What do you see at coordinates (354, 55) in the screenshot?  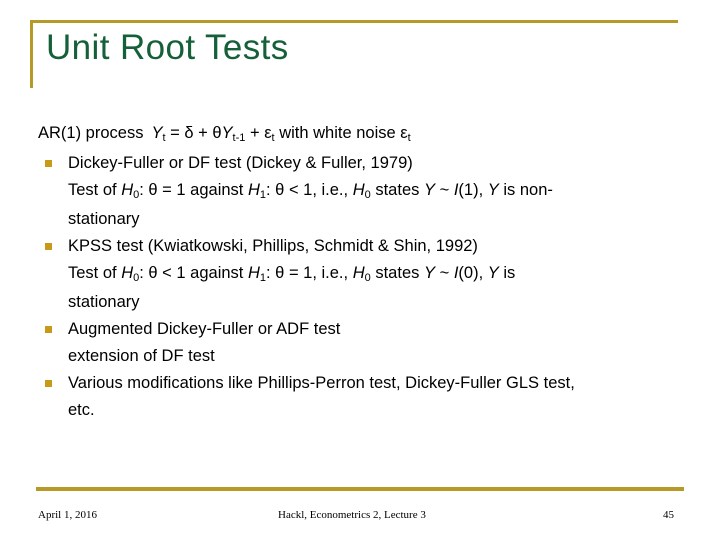 I see `title-block: Unit Root Tests` at bounding box center [354, 55].